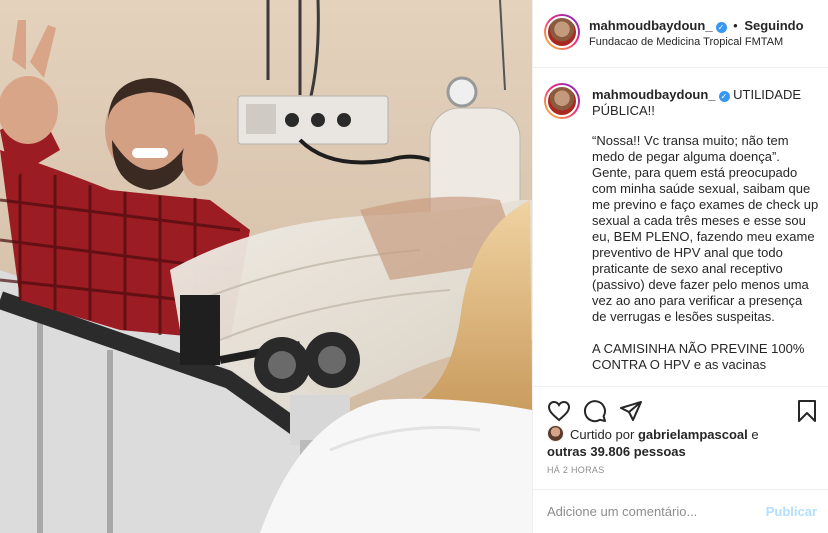 The height and width of the screenshot is (533, 828). I want to click on comment-bar: Adicione um comentário... Publicar, so click(680, 511).